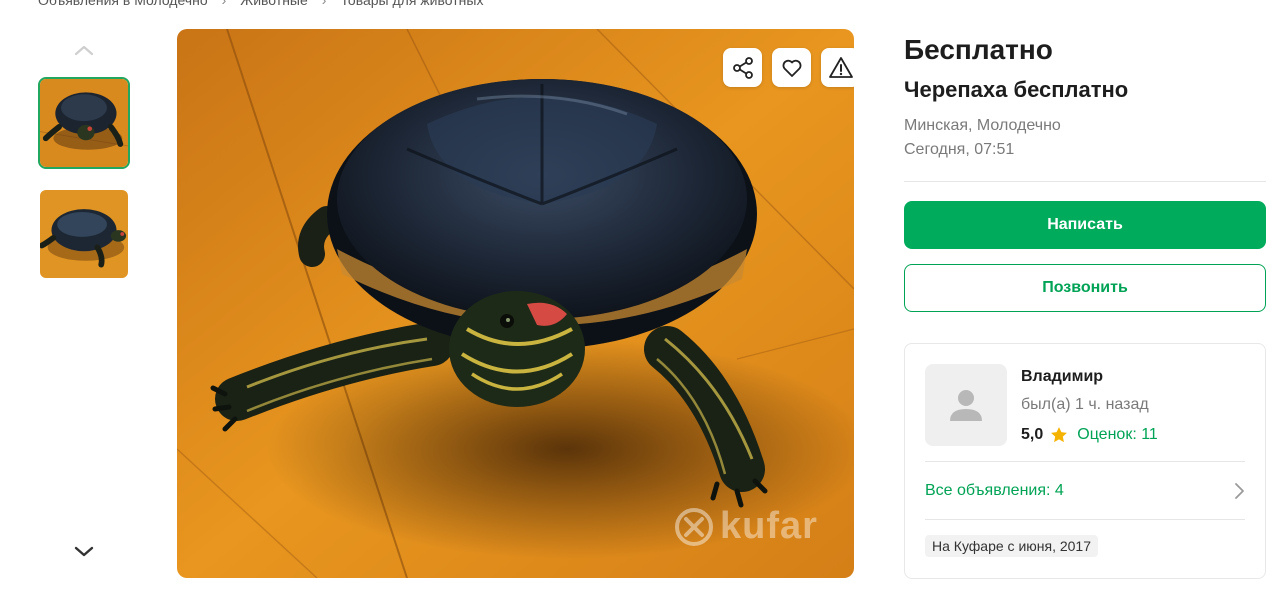  Describe the element at coordinates (1011, 546) in the screenshot. I see `member-since-badge: На Куфаре с июня, 2017` at that location.